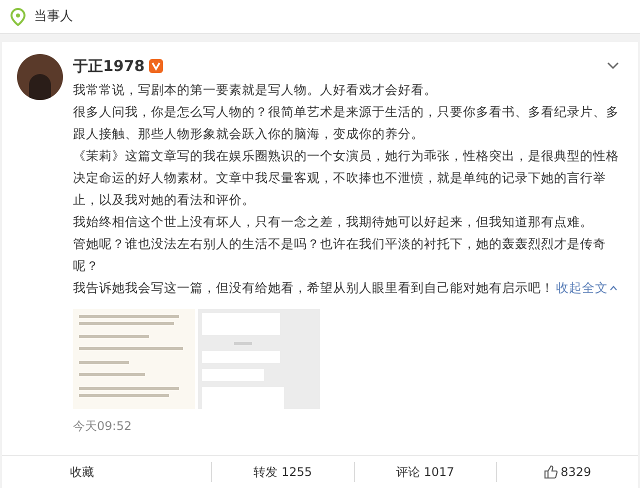 This screenshot has height=488, width=640. Describe the element at coordinates (568, 472) in the screenshot. I see `like-button: 8329` at that location.